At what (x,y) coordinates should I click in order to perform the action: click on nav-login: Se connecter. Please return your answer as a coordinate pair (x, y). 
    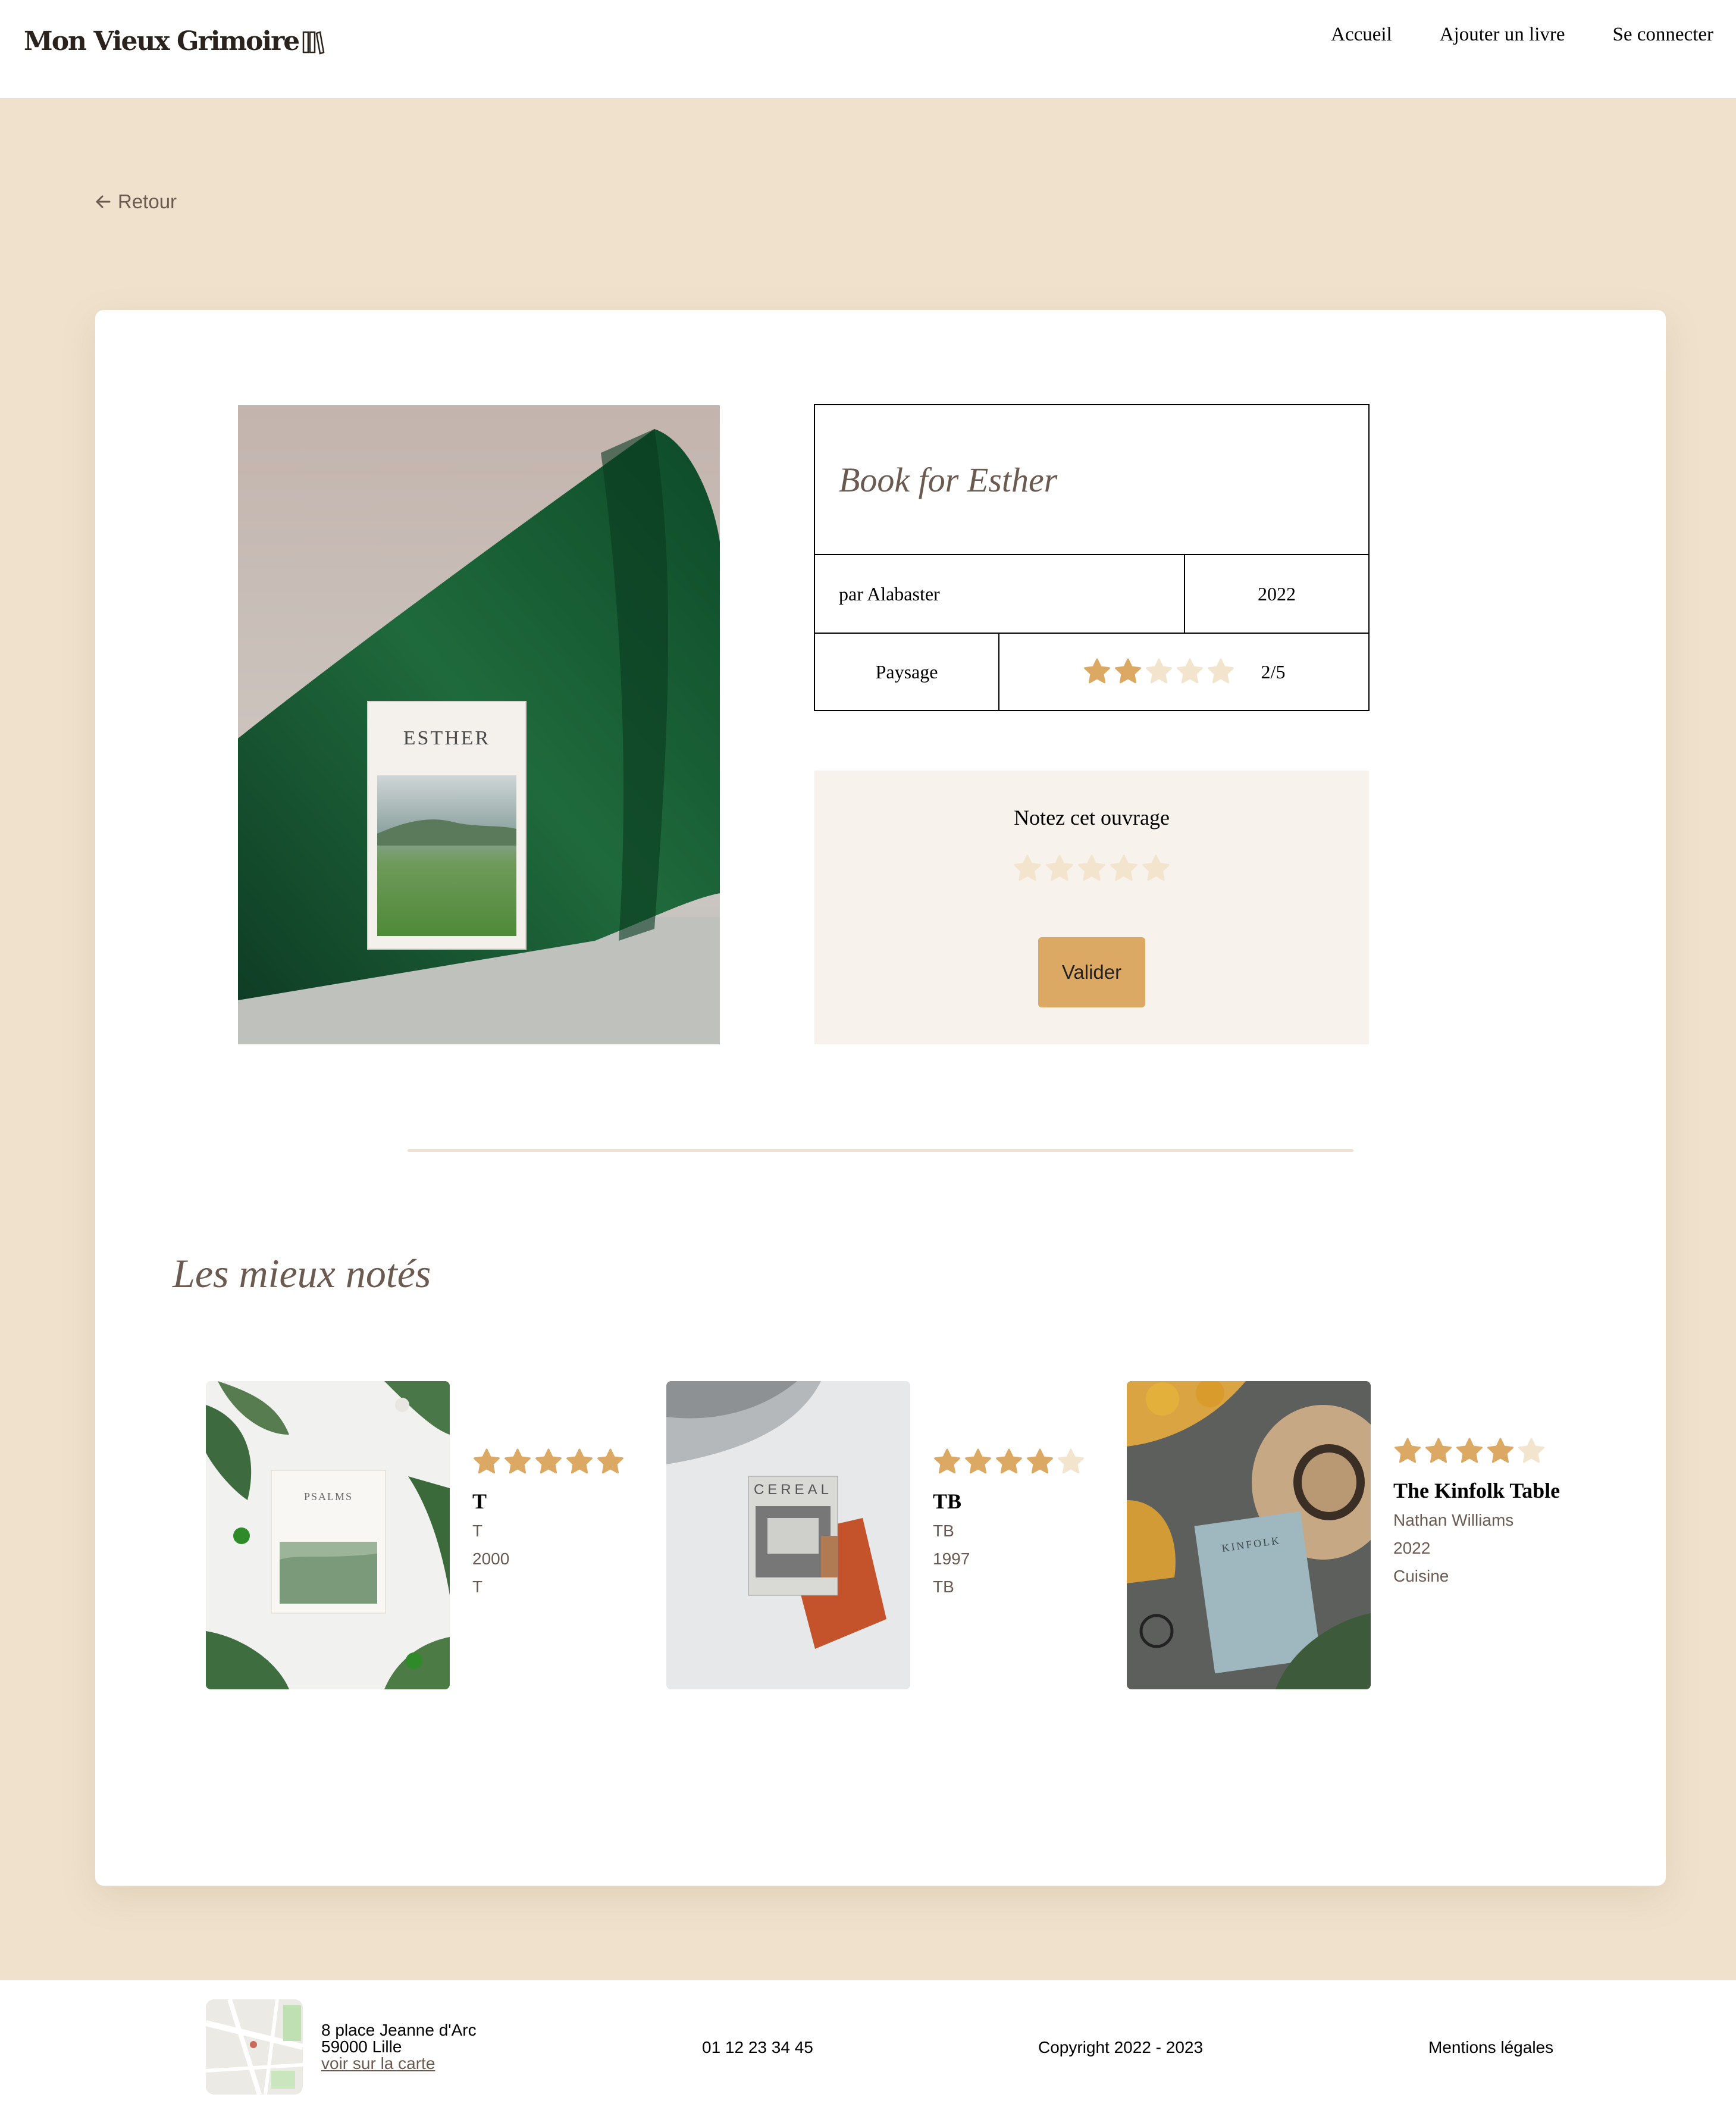
    Looking at the image, I should click on (1663, 35).